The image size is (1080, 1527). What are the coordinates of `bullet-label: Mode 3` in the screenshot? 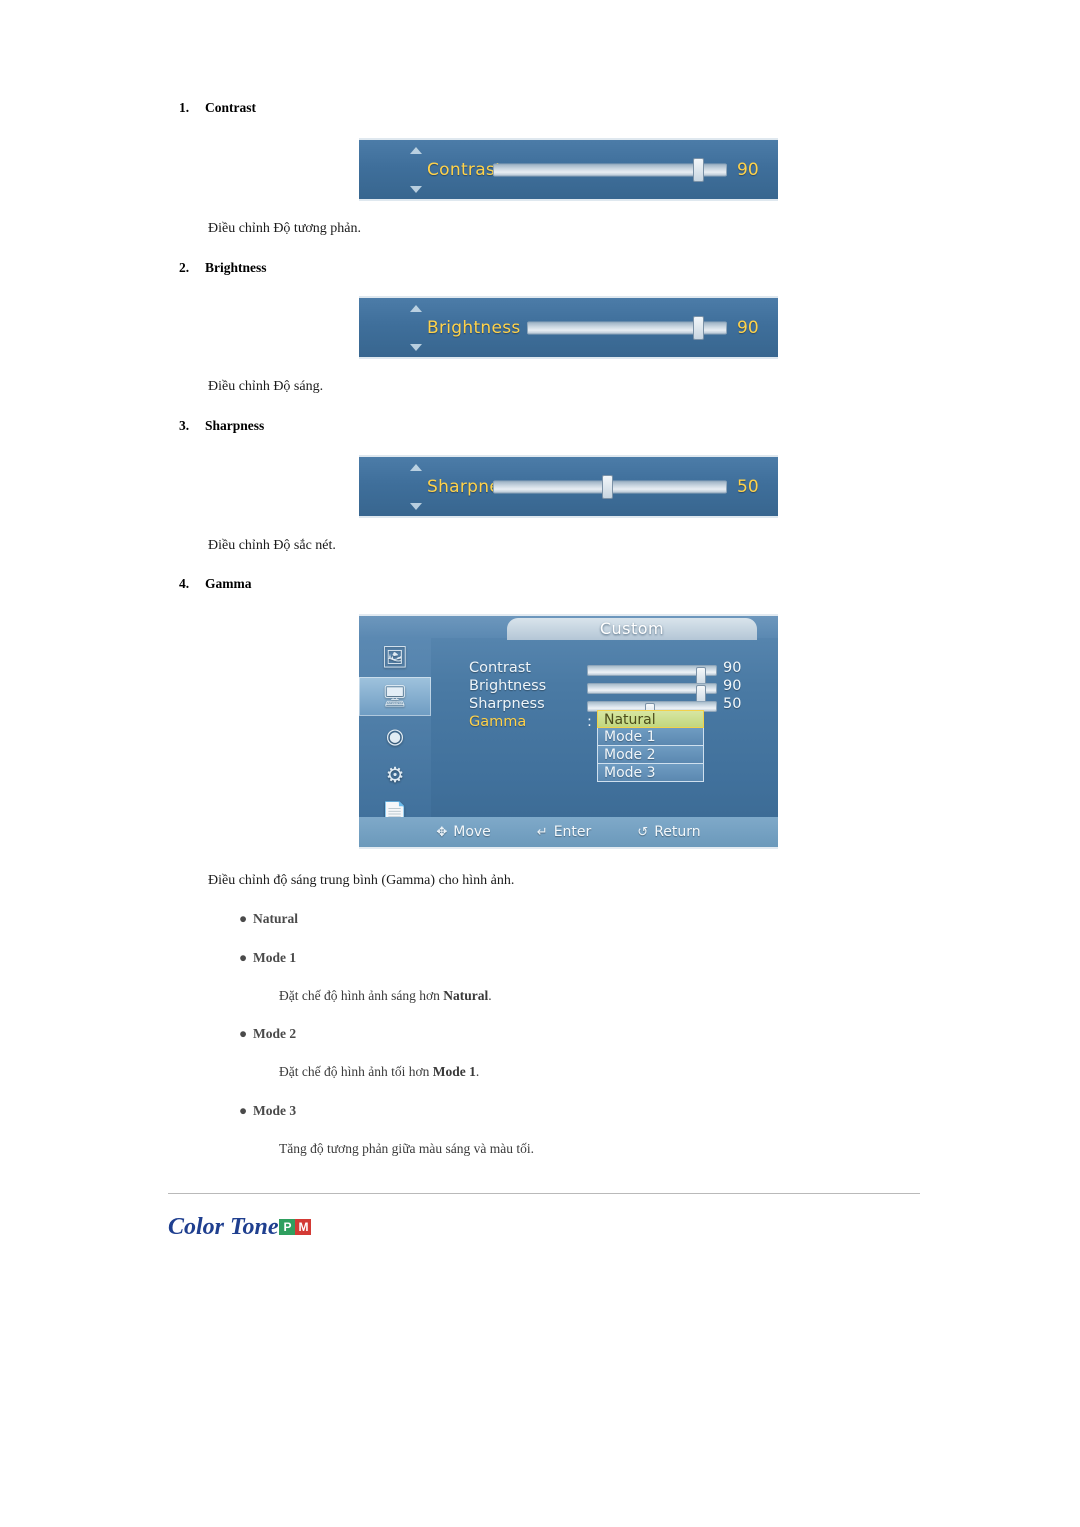 It's located at (275, 1110).